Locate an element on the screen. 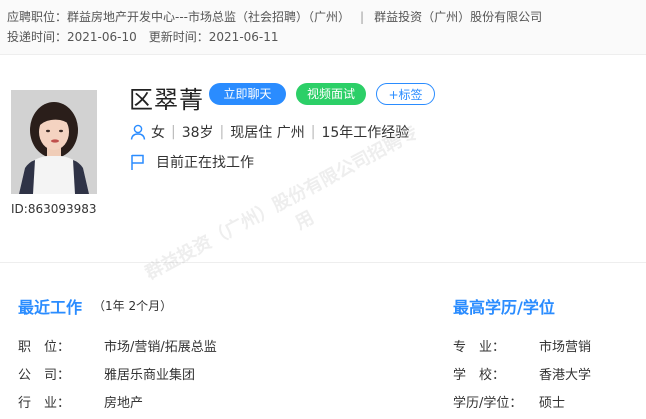 The height and width of the screenshot is (419, 646). candidate-name: 区翠菁 is located at coordinates (166, 100).